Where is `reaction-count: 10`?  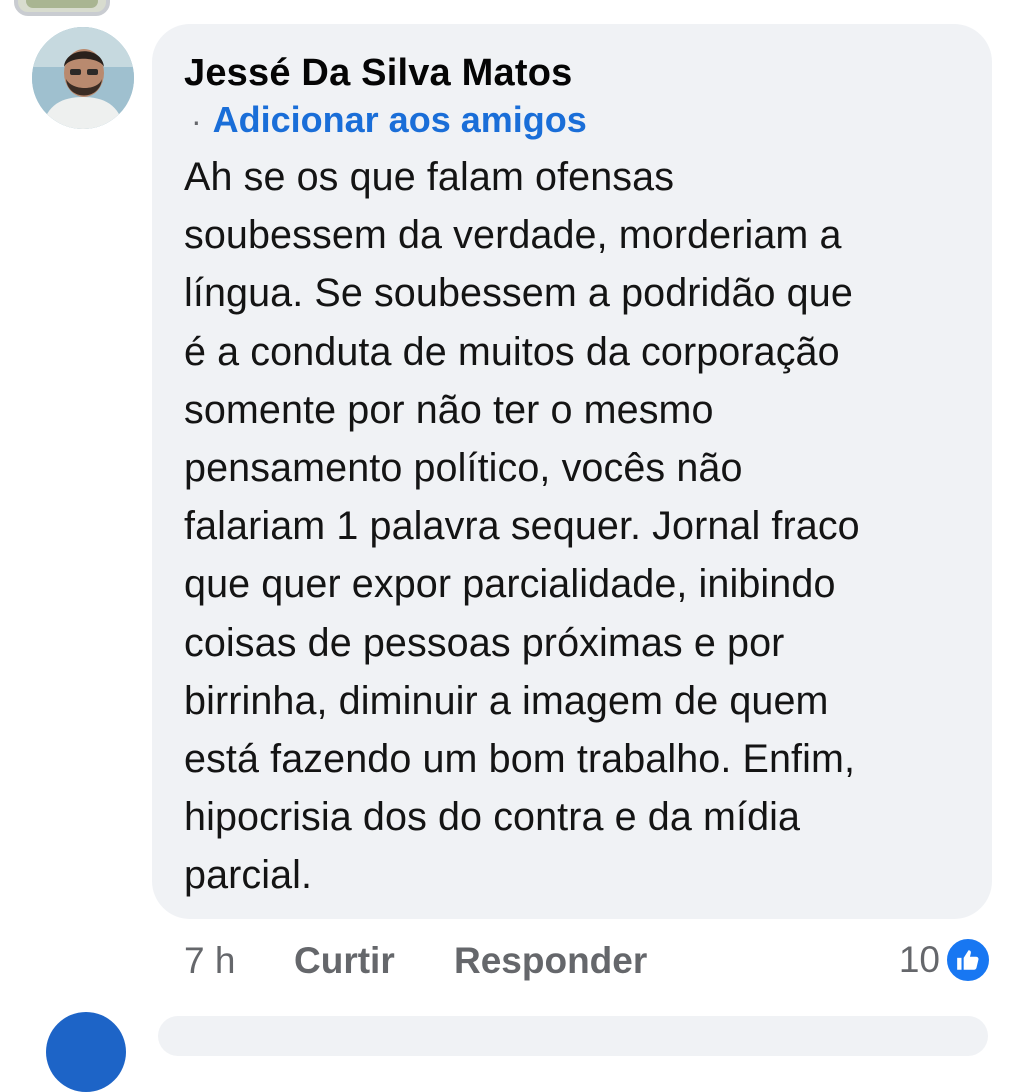
reaction-count: 10 is located at coordinates (919, 959).